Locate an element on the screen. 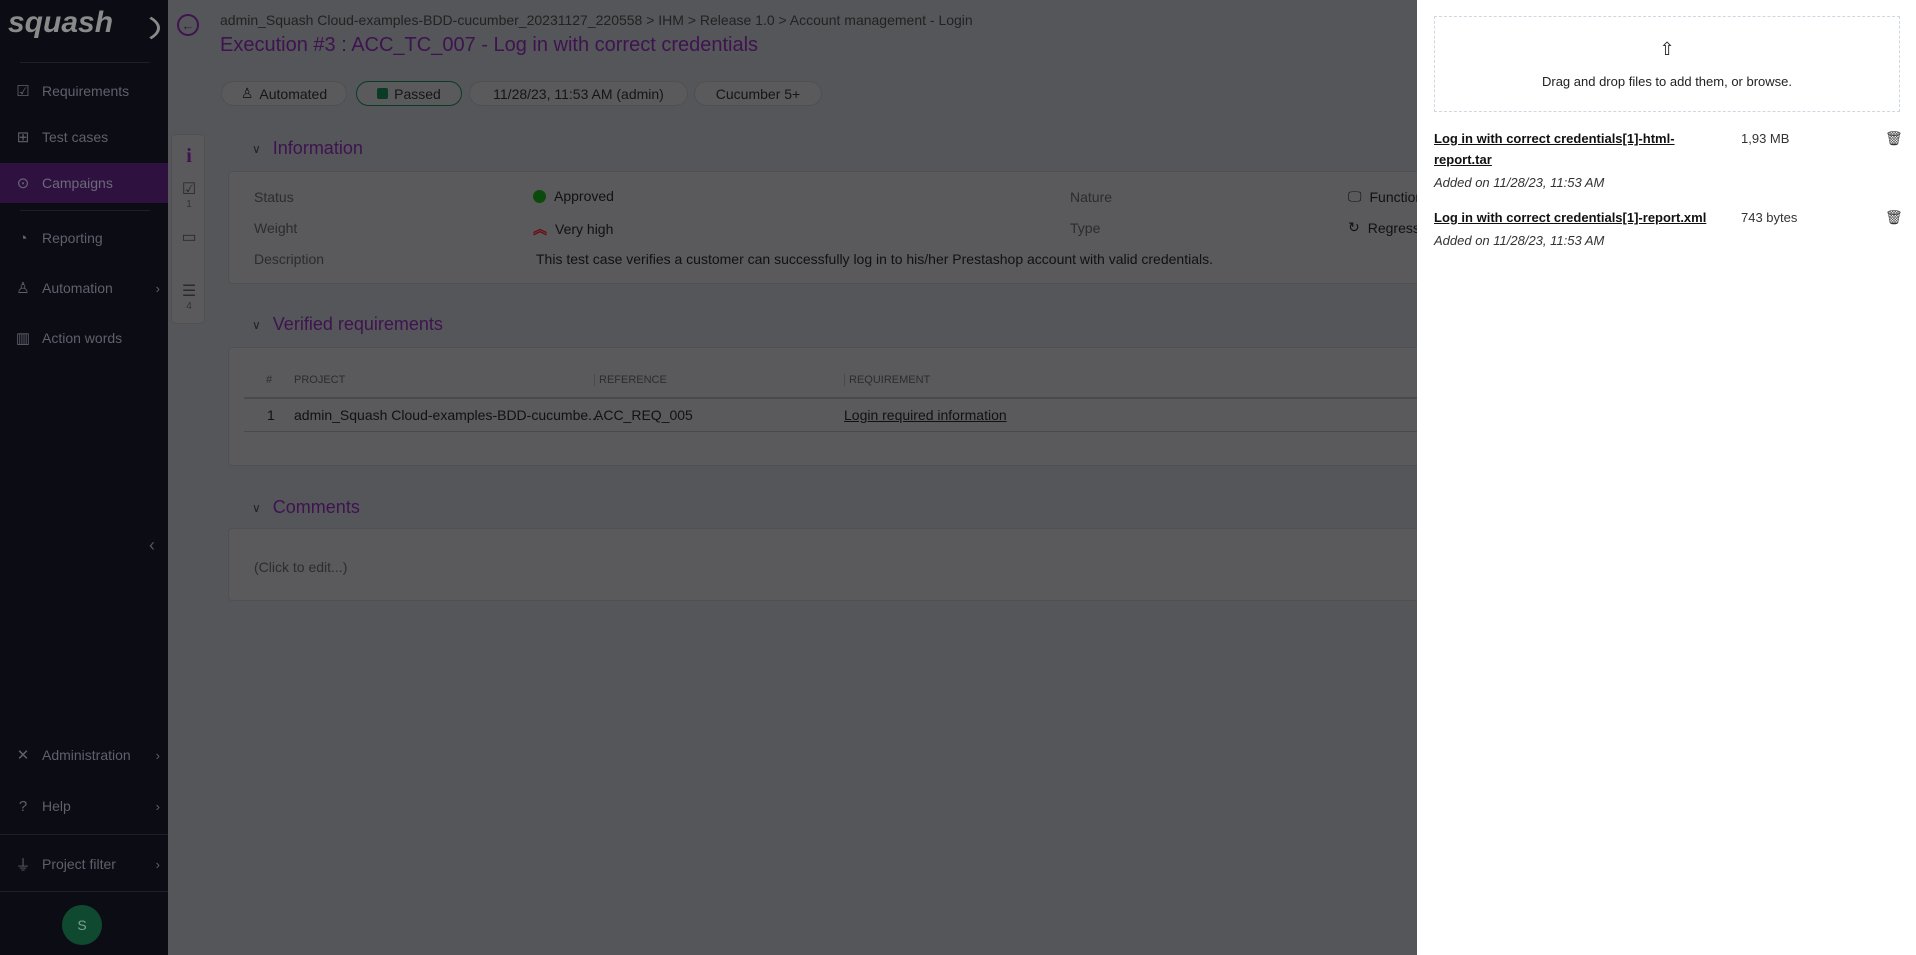 This screenshot has width=1916, height=955. label: Passed is located at coordinates (417, 93).